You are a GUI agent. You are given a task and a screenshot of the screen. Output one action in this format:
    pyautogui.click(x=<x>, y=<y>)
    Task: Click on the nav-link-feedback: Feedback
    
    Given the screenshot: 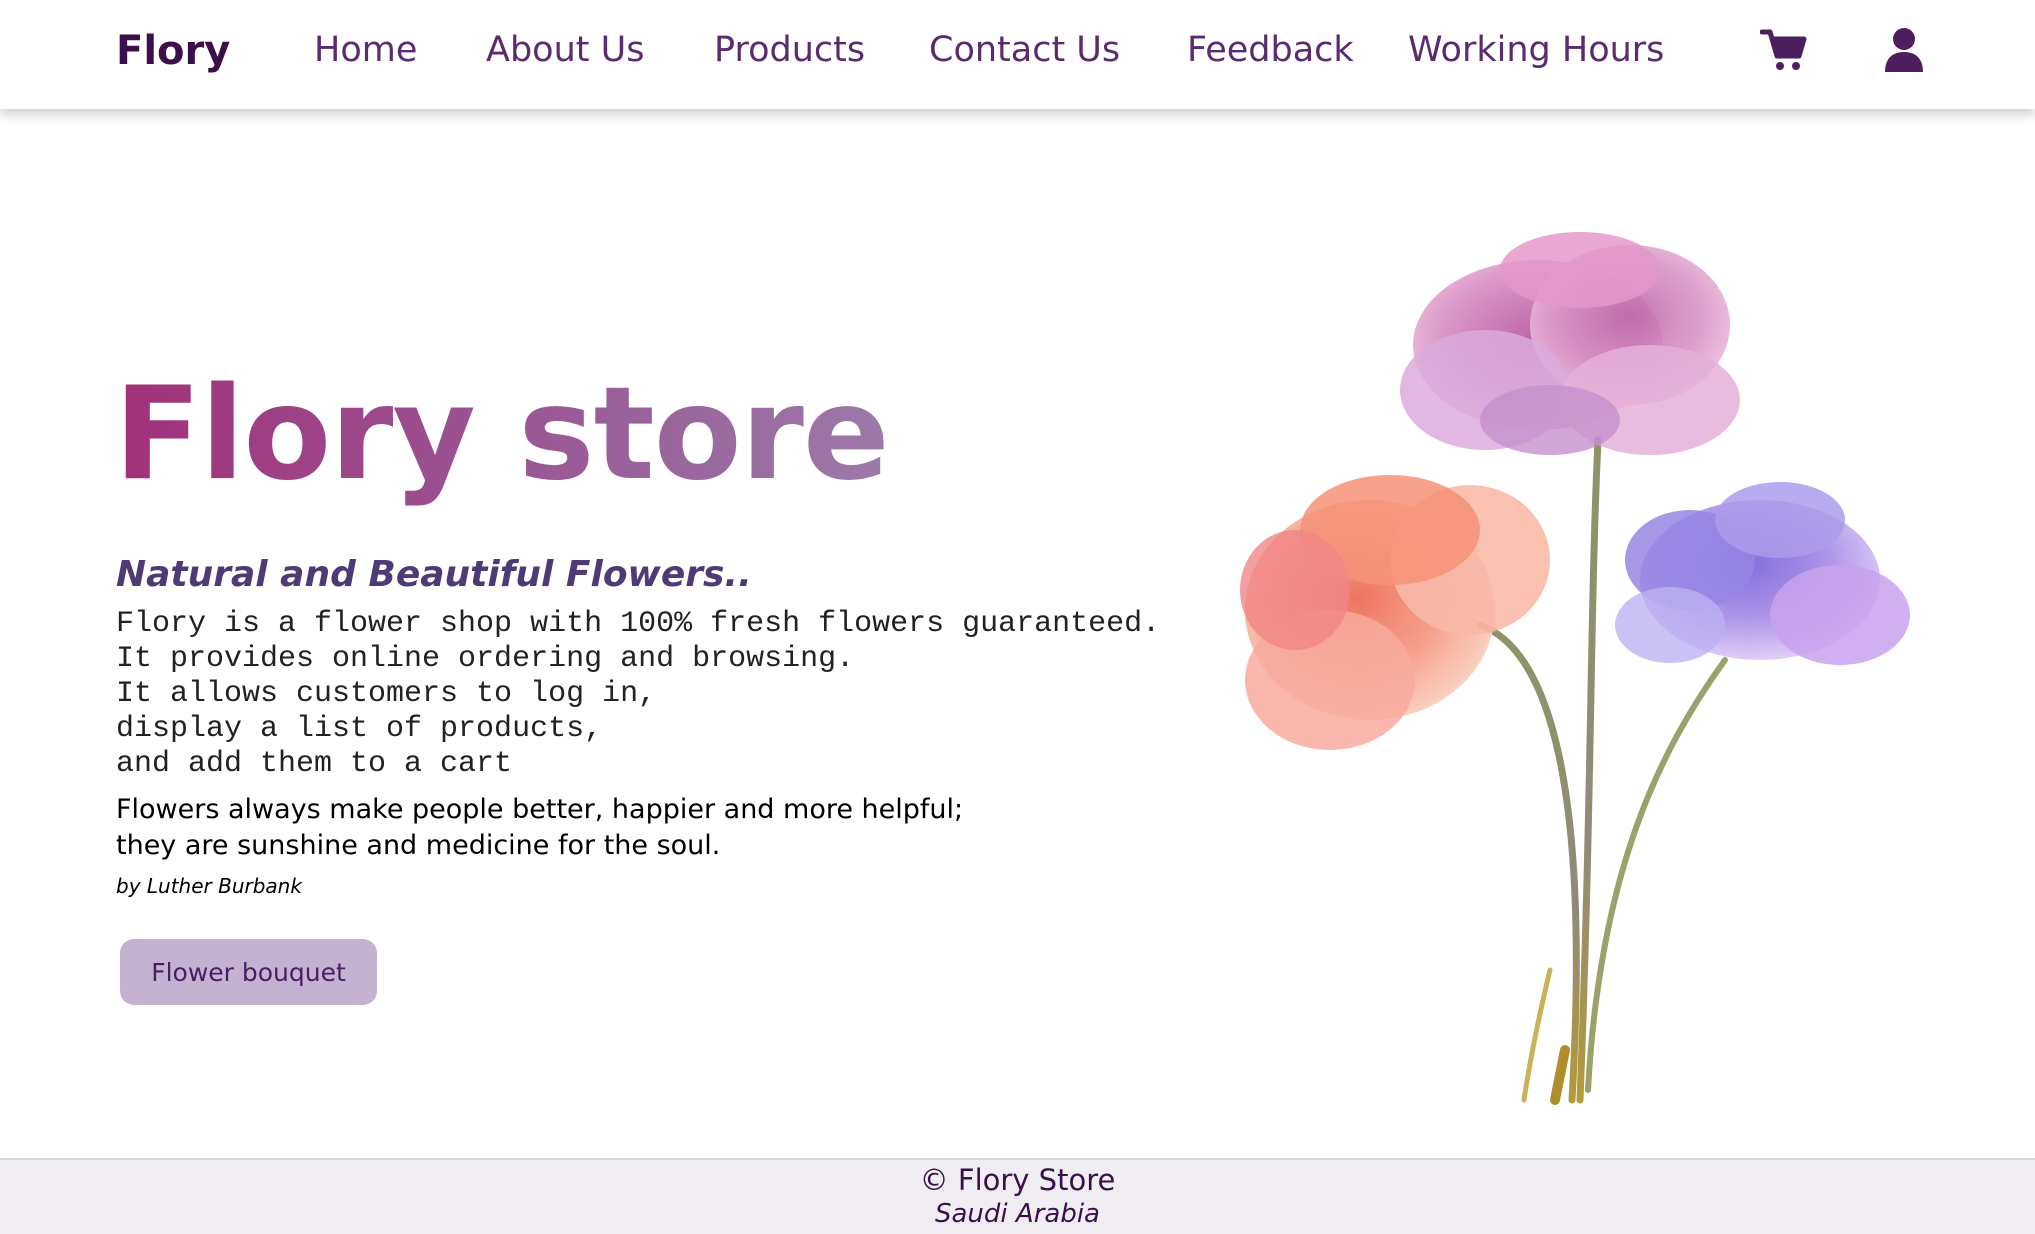 What is the action you would take?
    pyautogui.click(x=1270, y=50)
    